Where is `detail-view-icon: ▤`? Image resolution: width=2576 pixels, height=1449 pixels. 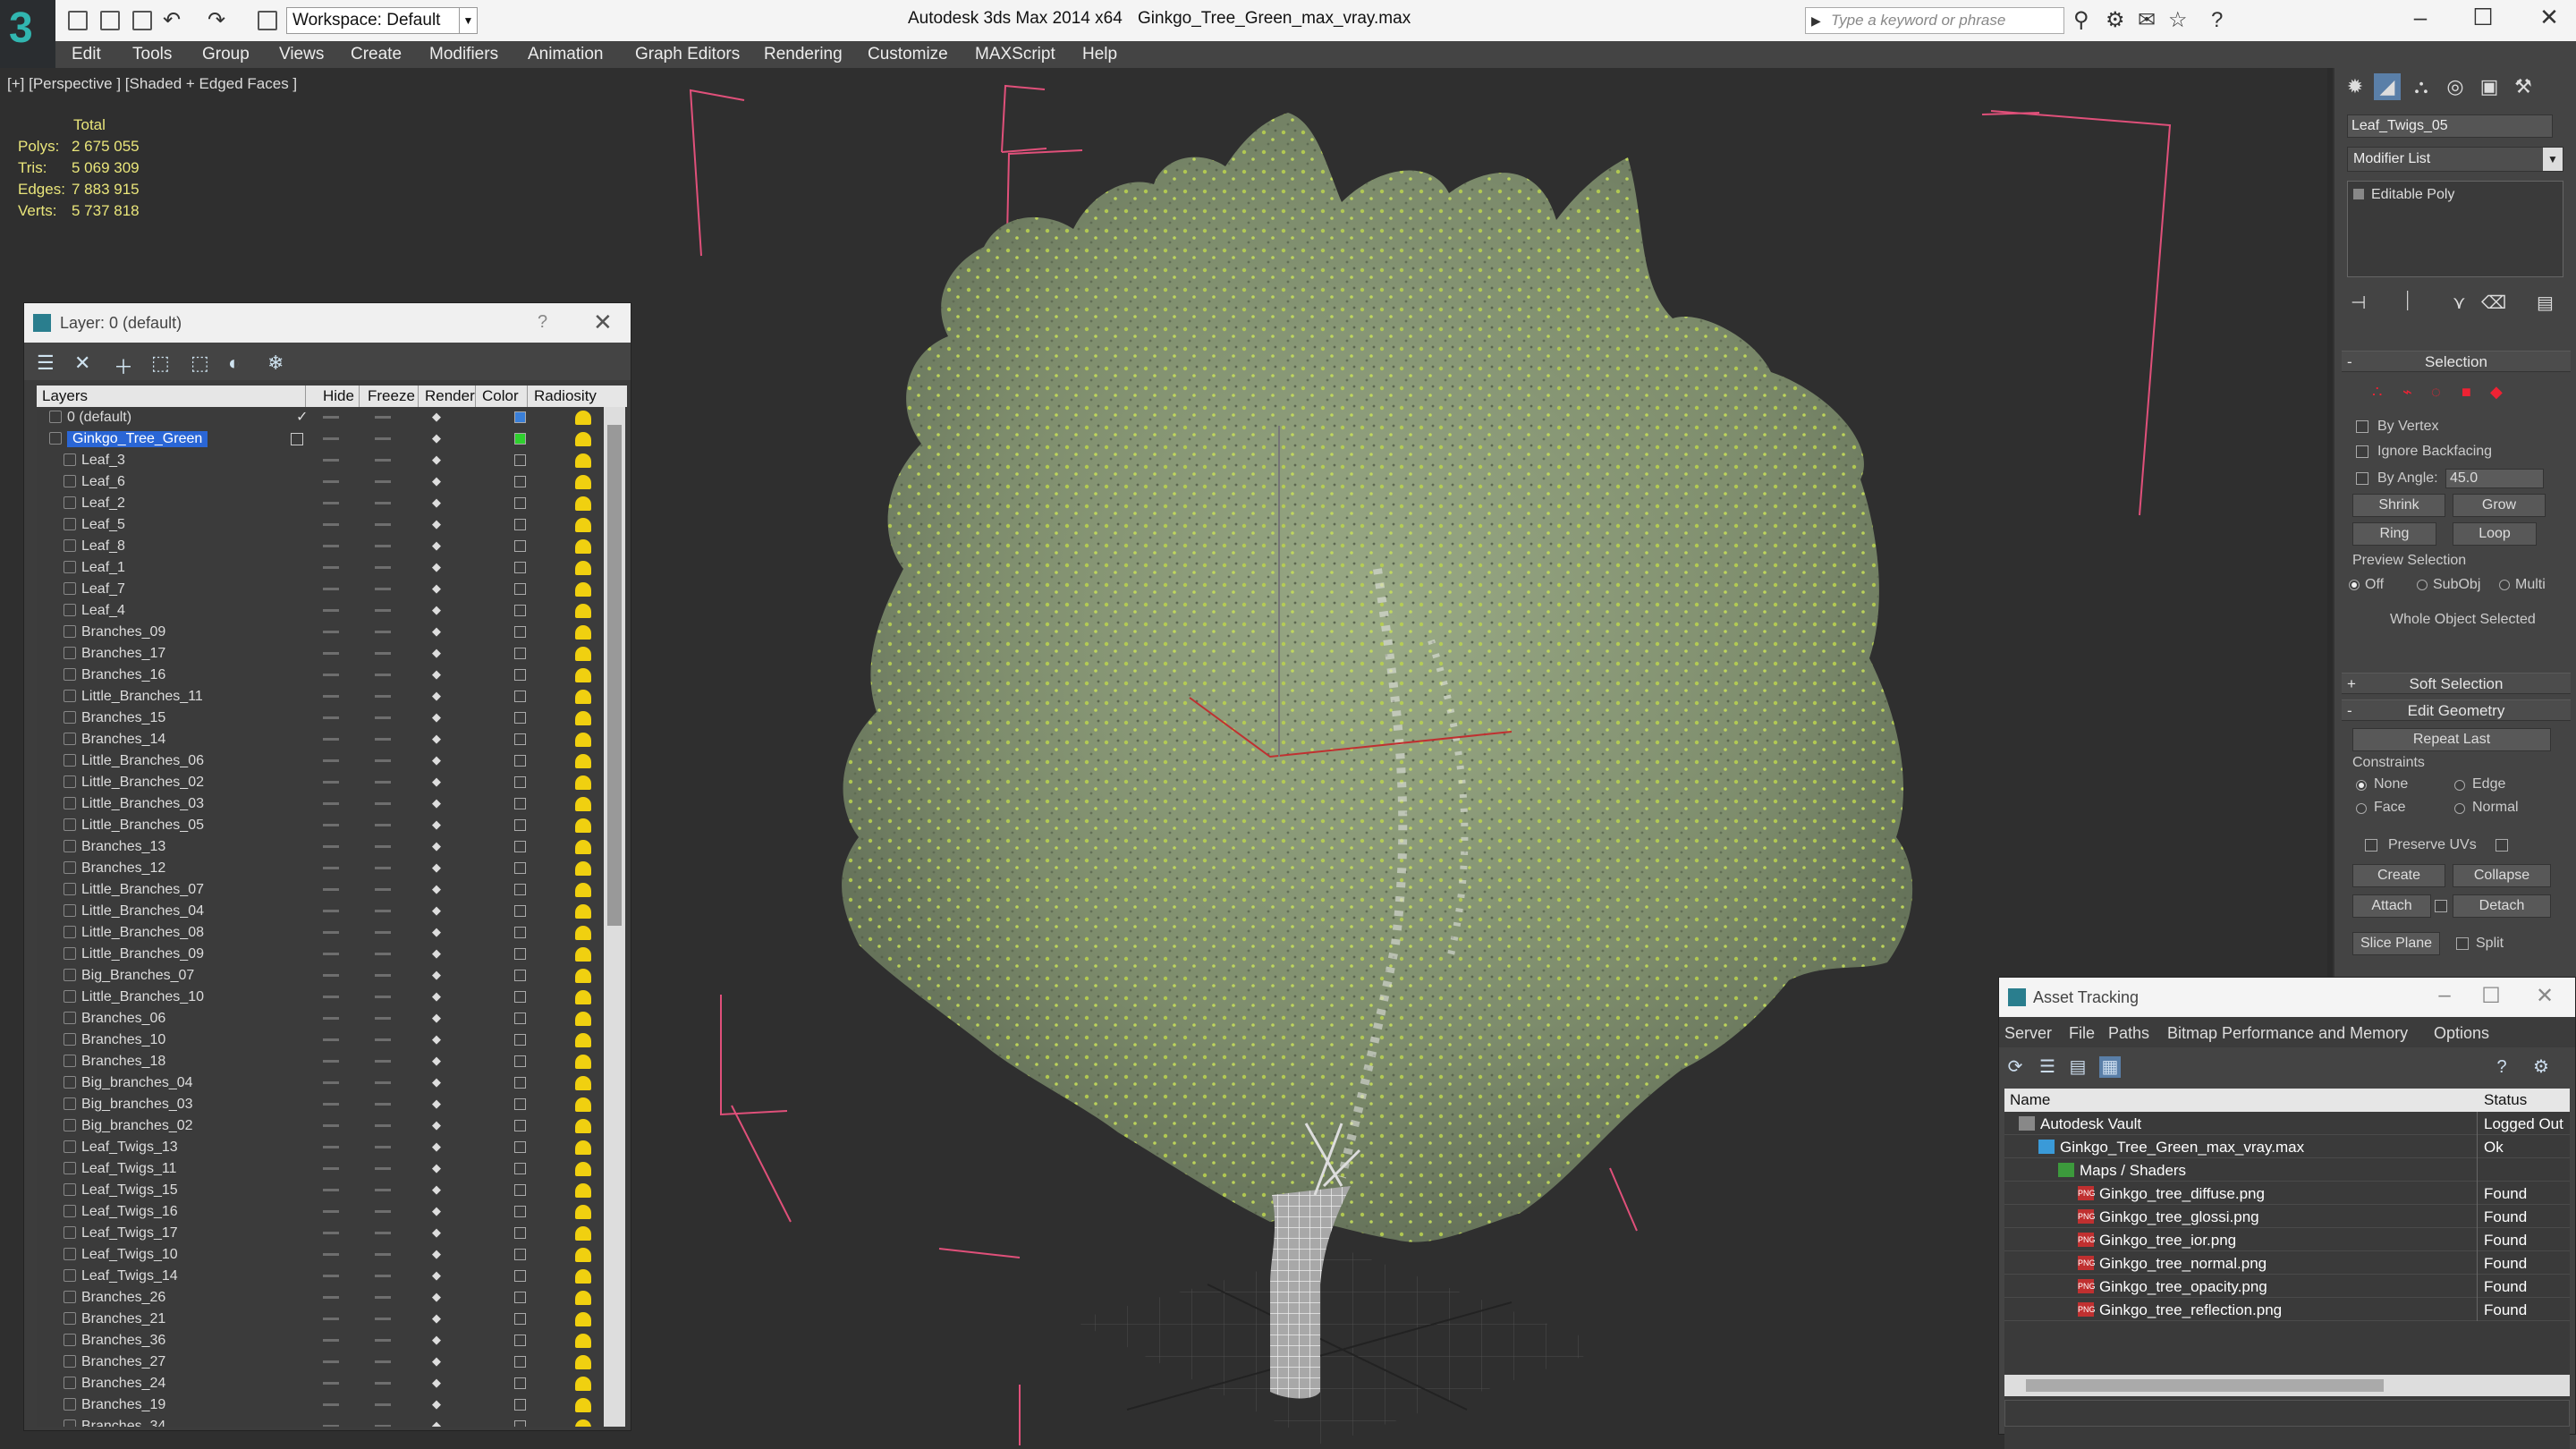 detail-view-icon: ▤ is located at coordinates (2078, 1067).